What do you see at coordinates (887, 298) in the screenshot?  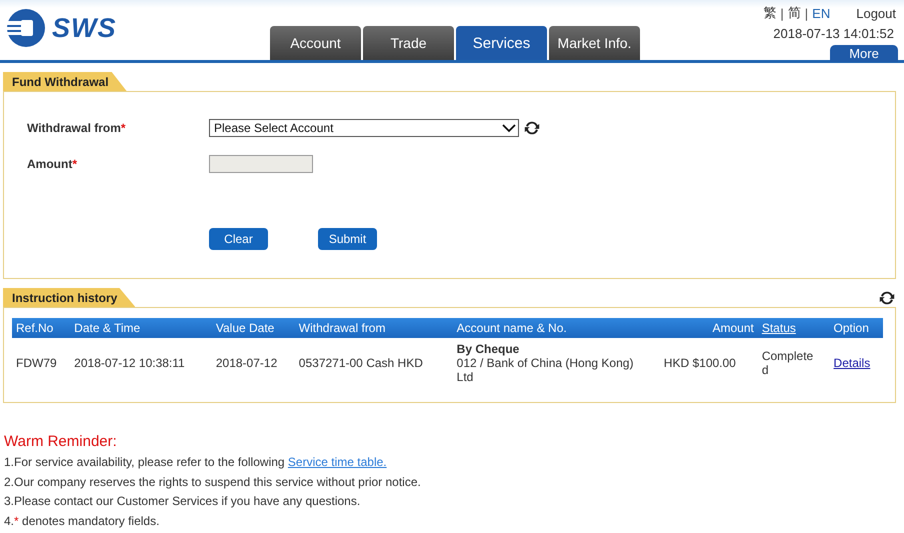 I see `reload-icon` at bounding box center [887, 298].